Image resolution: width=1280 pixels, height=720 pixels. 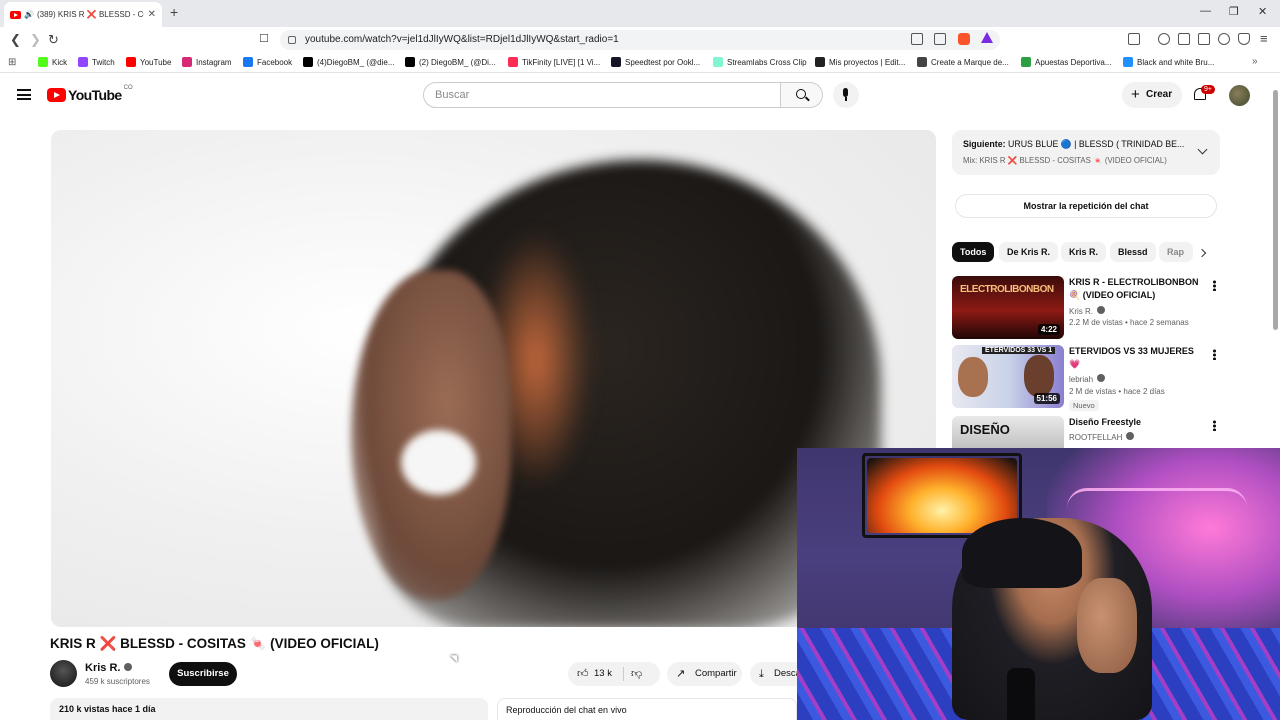 I want to click on scrollbar-thumb, so click(x=1275, y=210).